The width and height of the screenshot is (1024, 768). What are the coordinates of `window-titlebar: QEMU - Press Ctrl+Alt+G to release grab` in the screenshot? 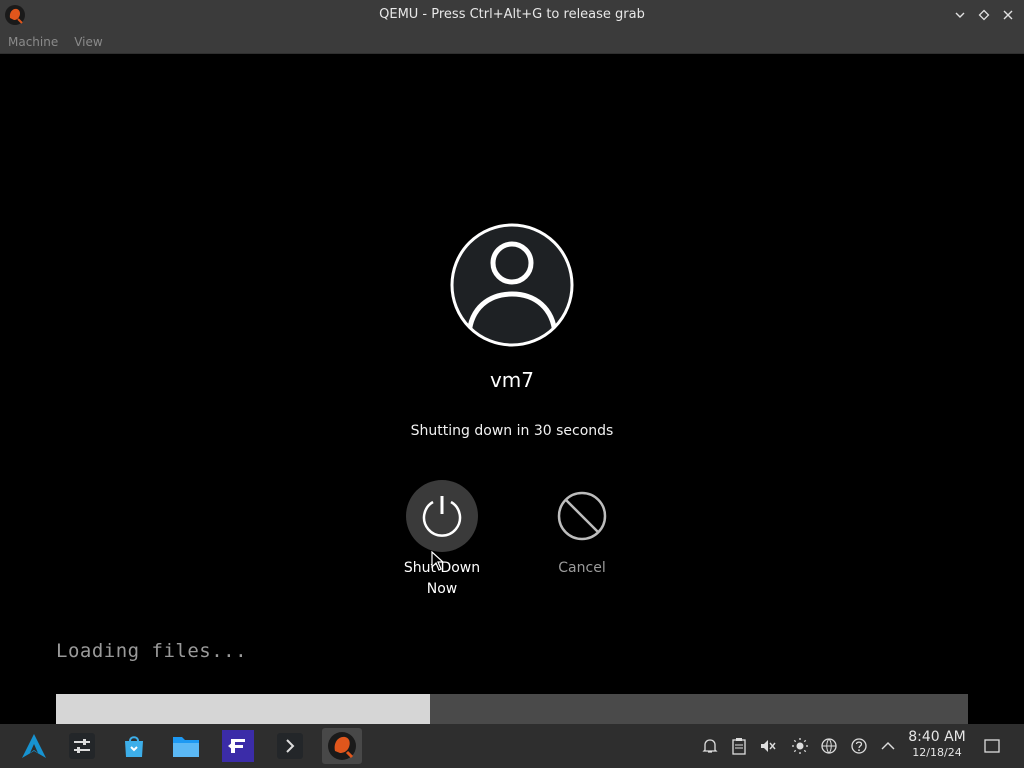 It's located at (512, 15).